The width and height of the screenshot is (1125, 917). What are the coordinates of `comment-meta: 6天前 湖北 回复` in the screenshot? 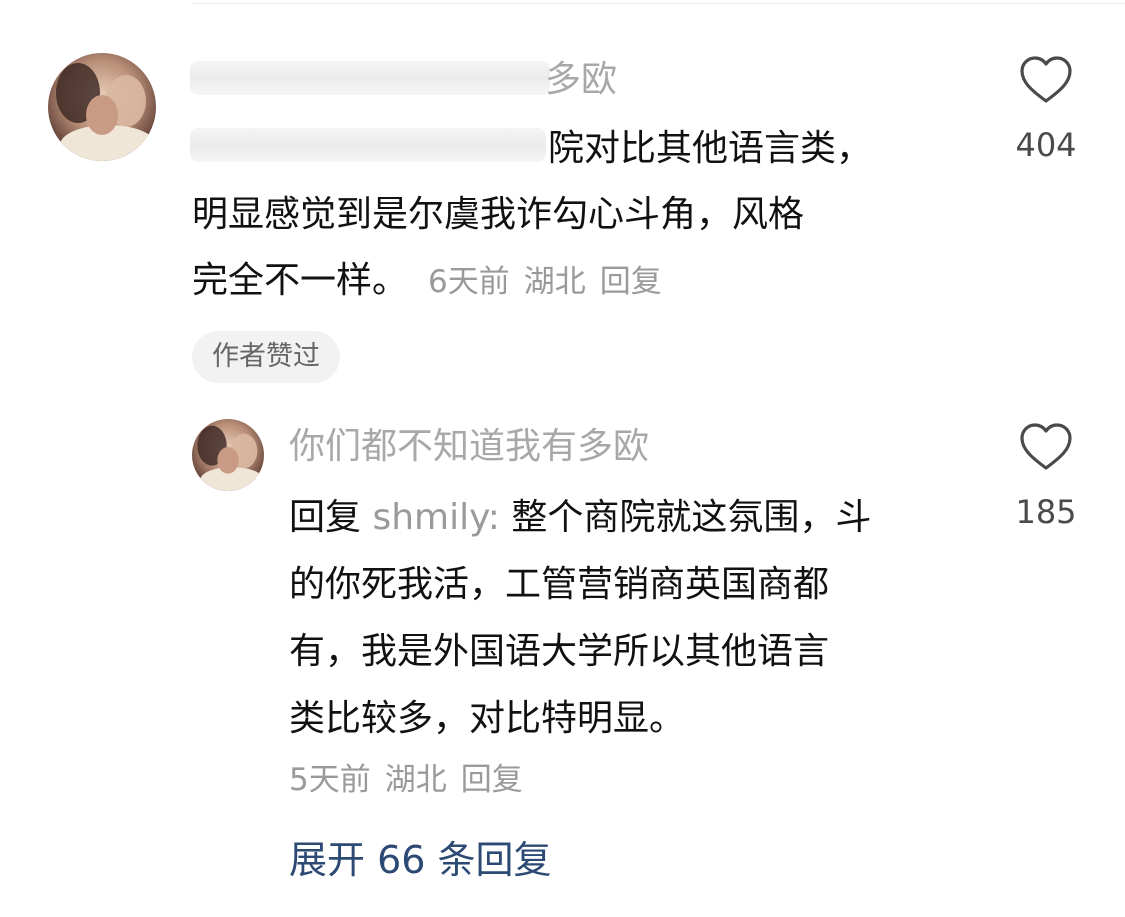 It's located at (552, 282).